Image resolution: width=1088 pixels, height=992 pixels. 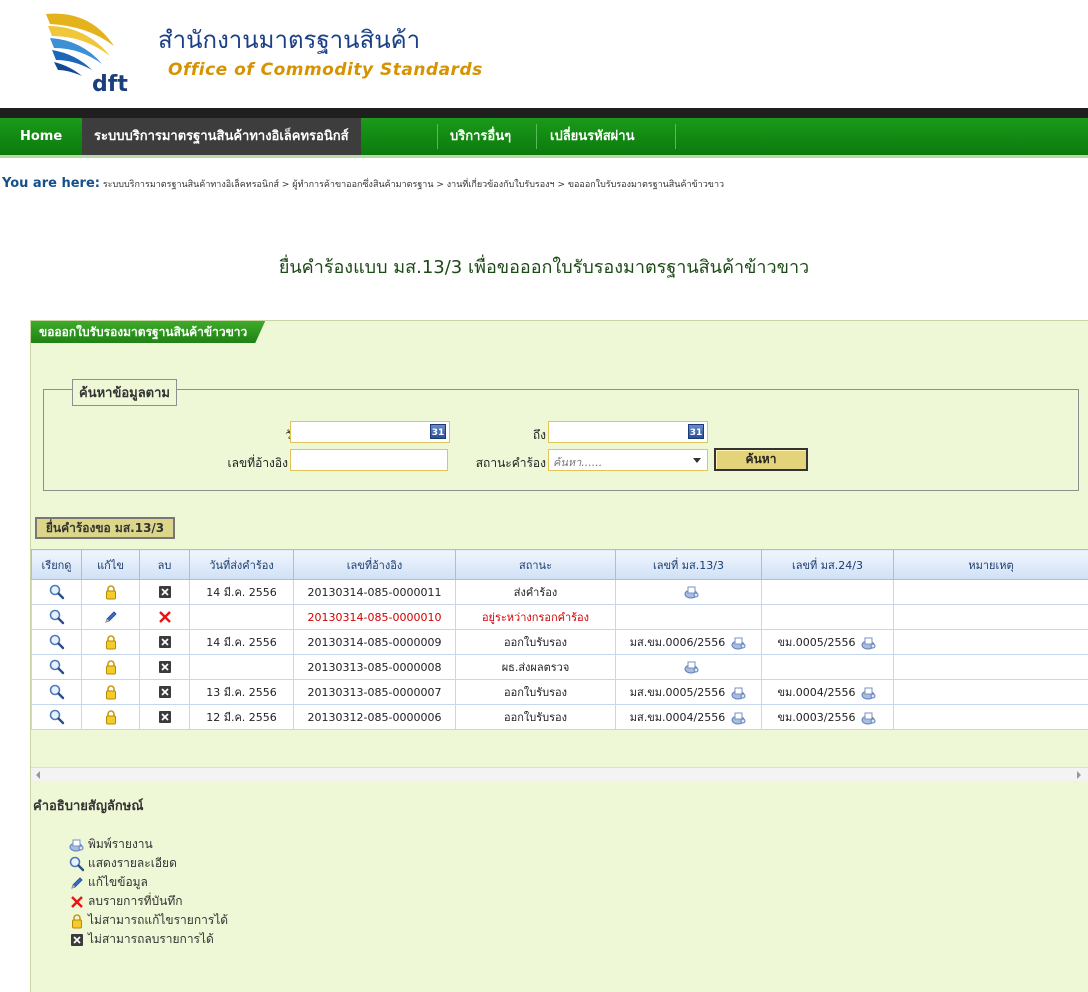 I want to click on legend-item: แสดงรายละเอียด, so click(x=148, y=863).